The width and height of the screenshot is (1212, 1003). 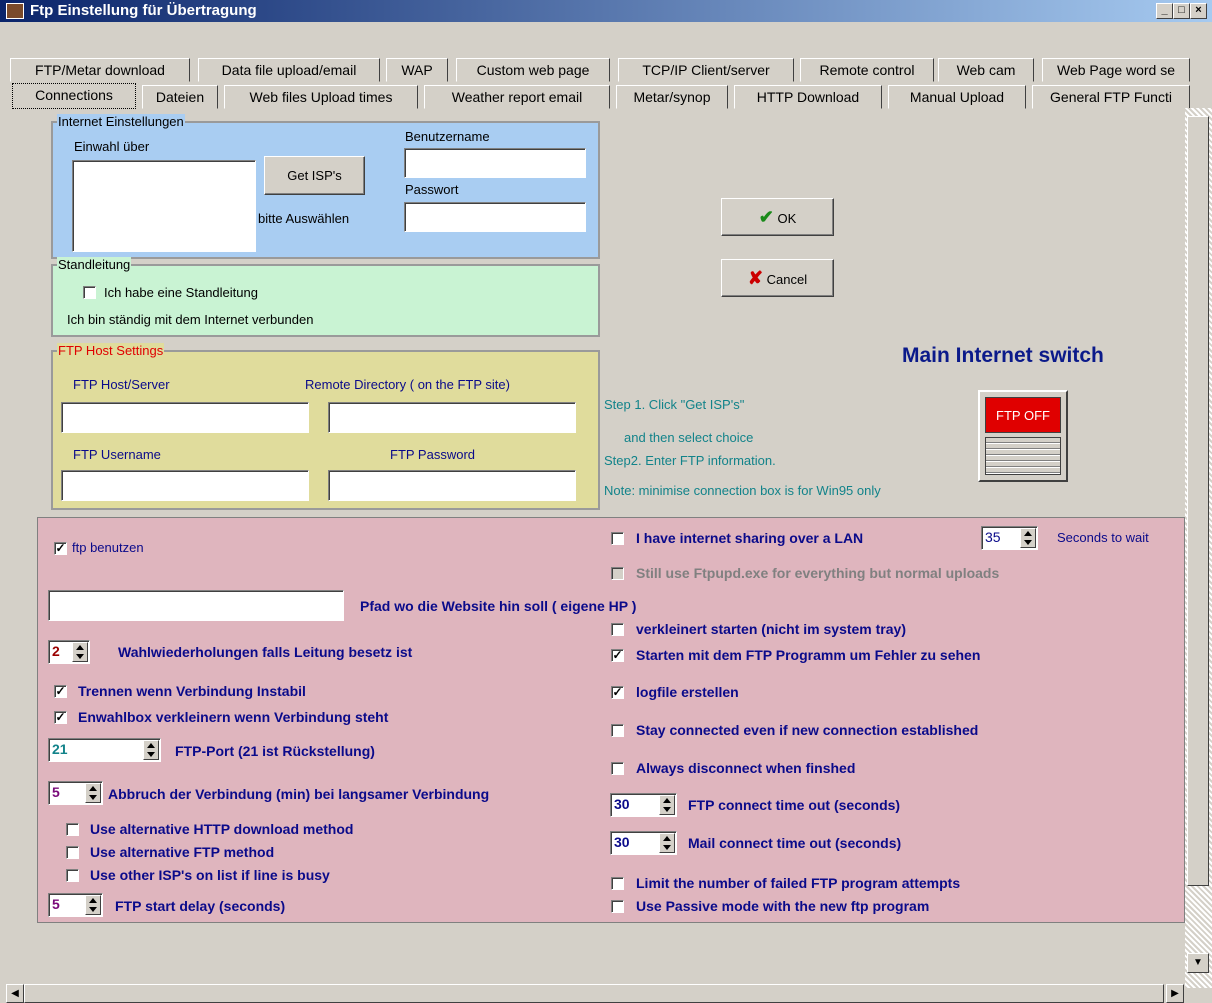 I want to click on tab-metar-synop: Metar/synop, so click(x=672, y=97).